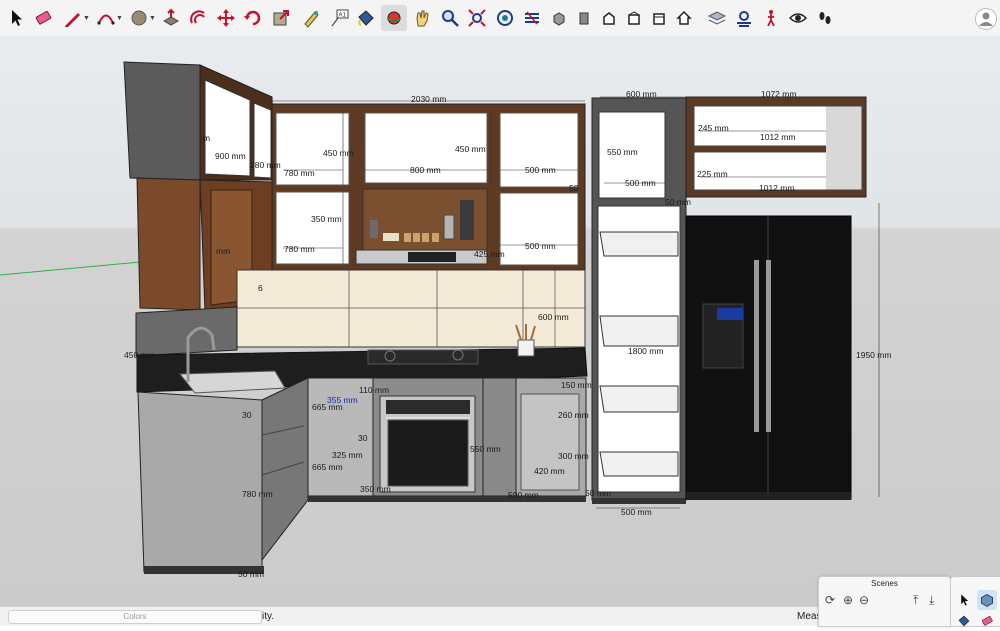 This screenshot has height=631, width=1000. I want to click on offset-icon, so click(197, 17).